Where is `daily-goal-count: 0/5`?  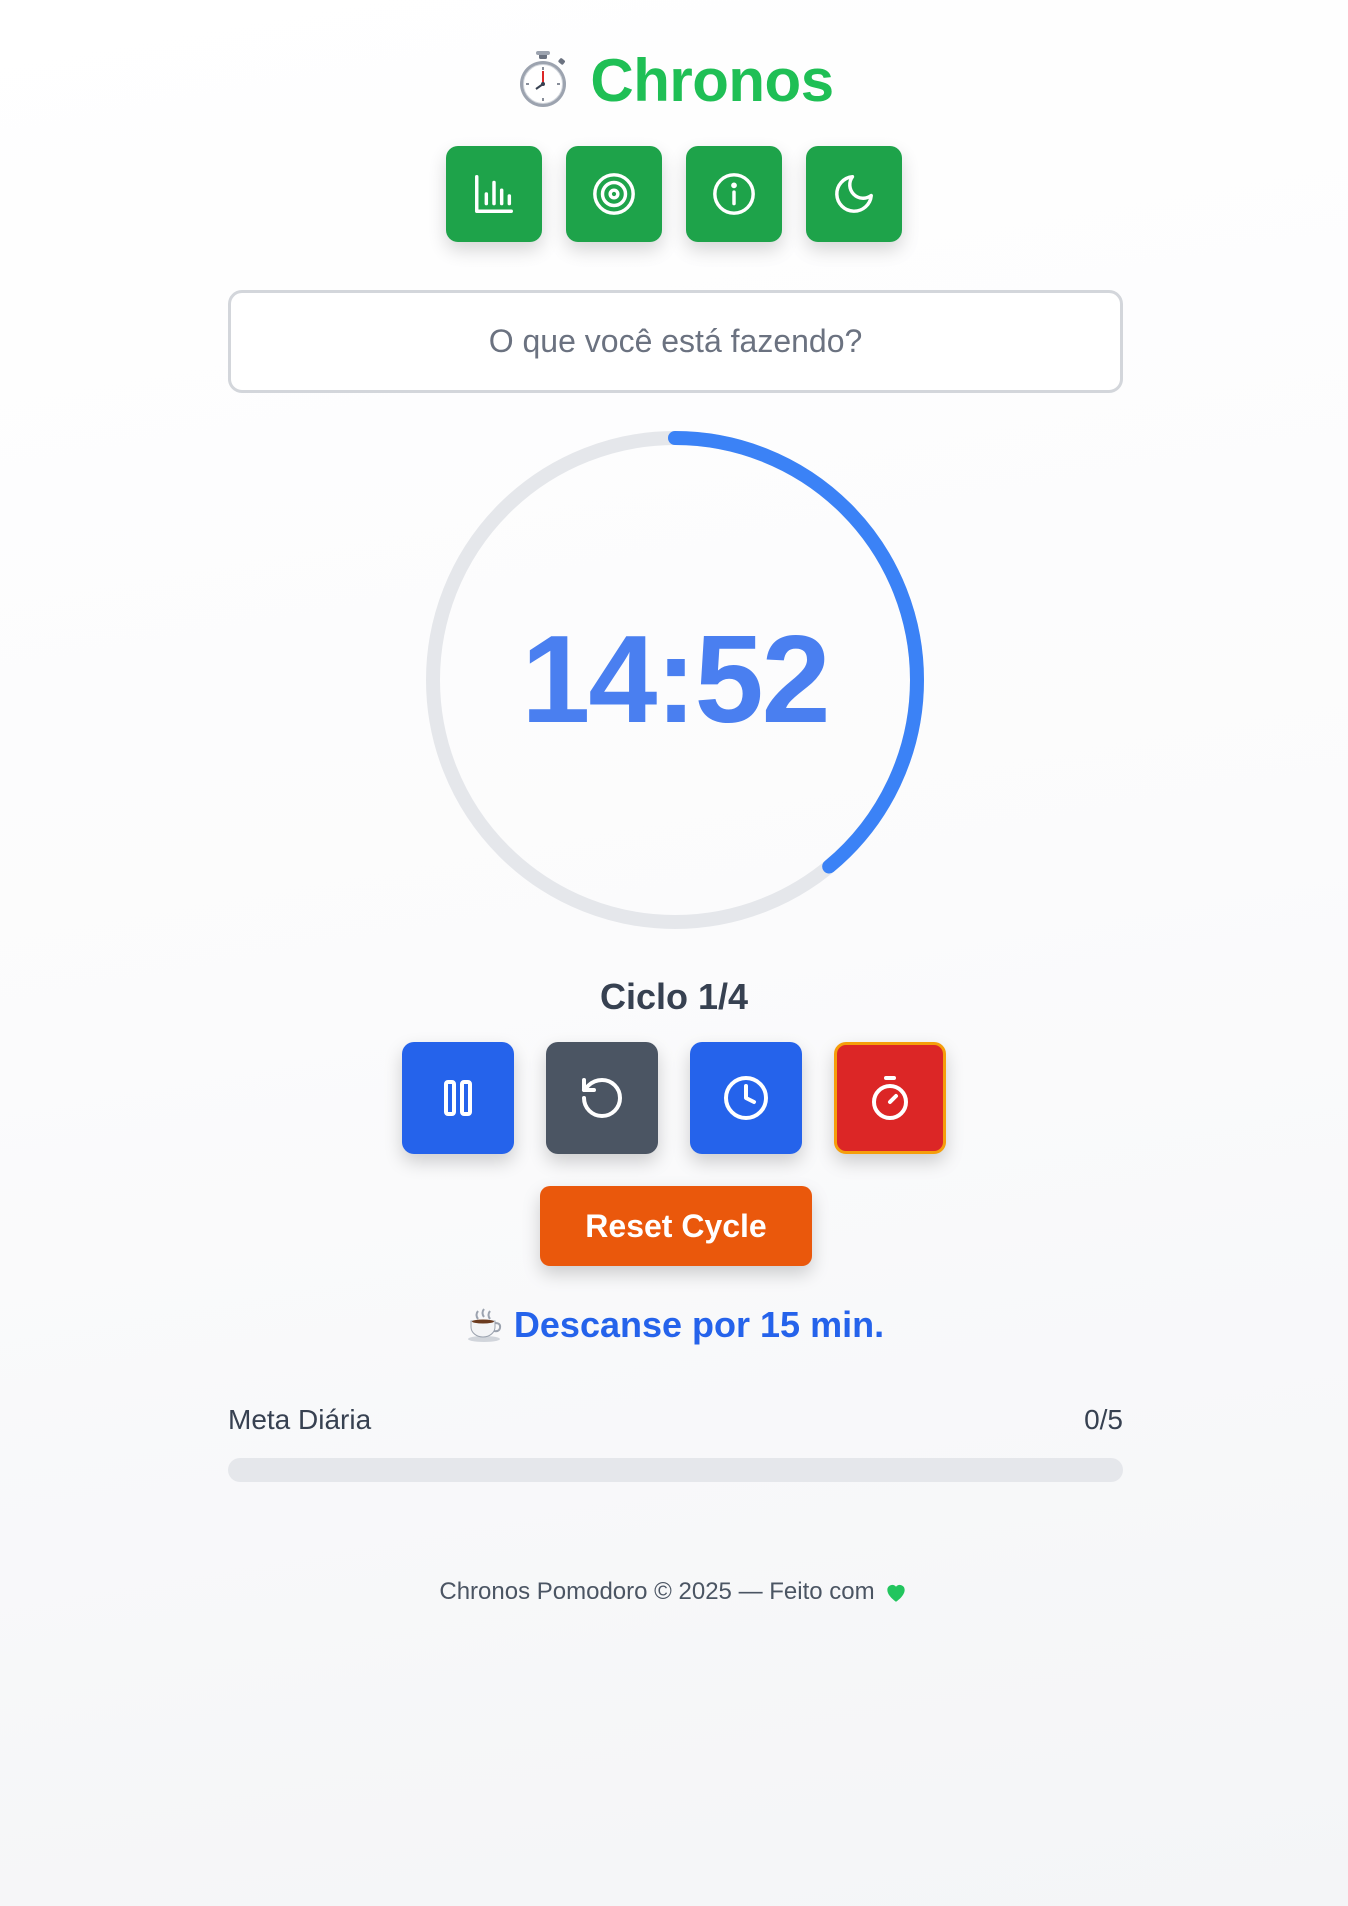
daily-goal-count: 0/5 is located at coordinates (1103, 1419).